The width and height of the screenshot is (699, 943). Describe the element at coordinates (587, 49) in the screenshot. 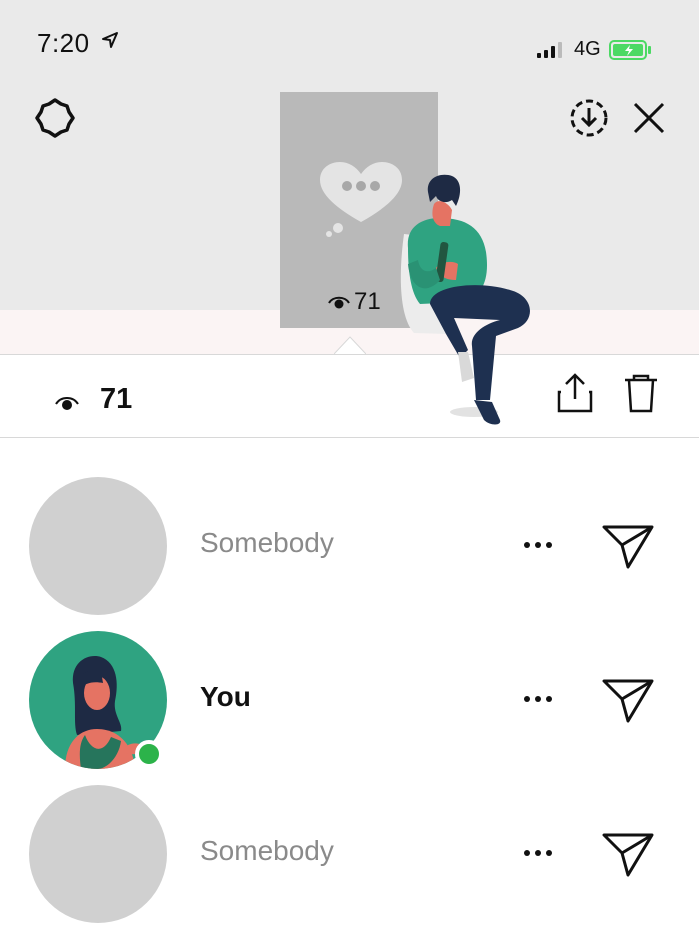

I see `network-label: 4G` at that location.